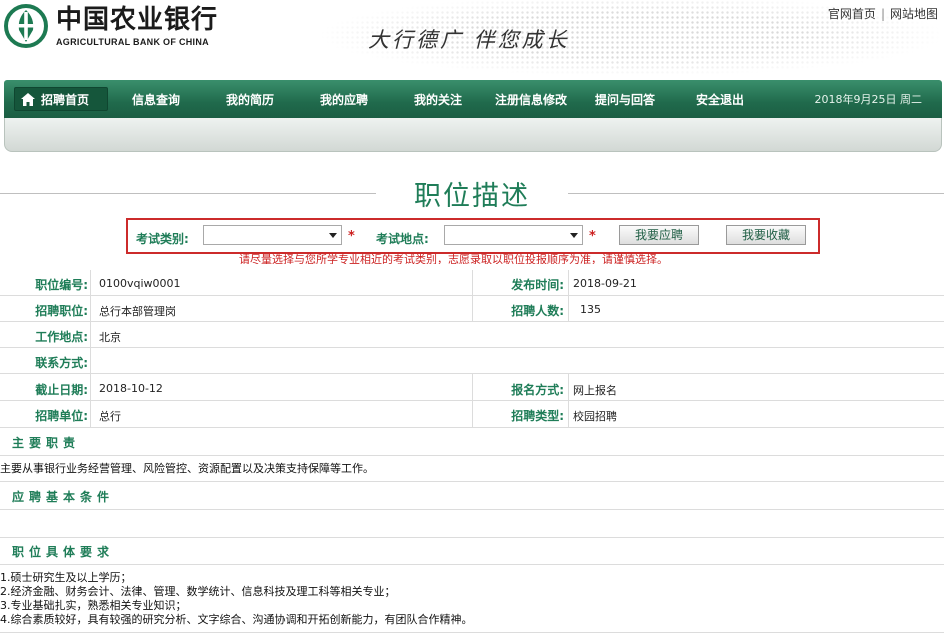  I want to click on abc-logo-icon, so click(26, 26).